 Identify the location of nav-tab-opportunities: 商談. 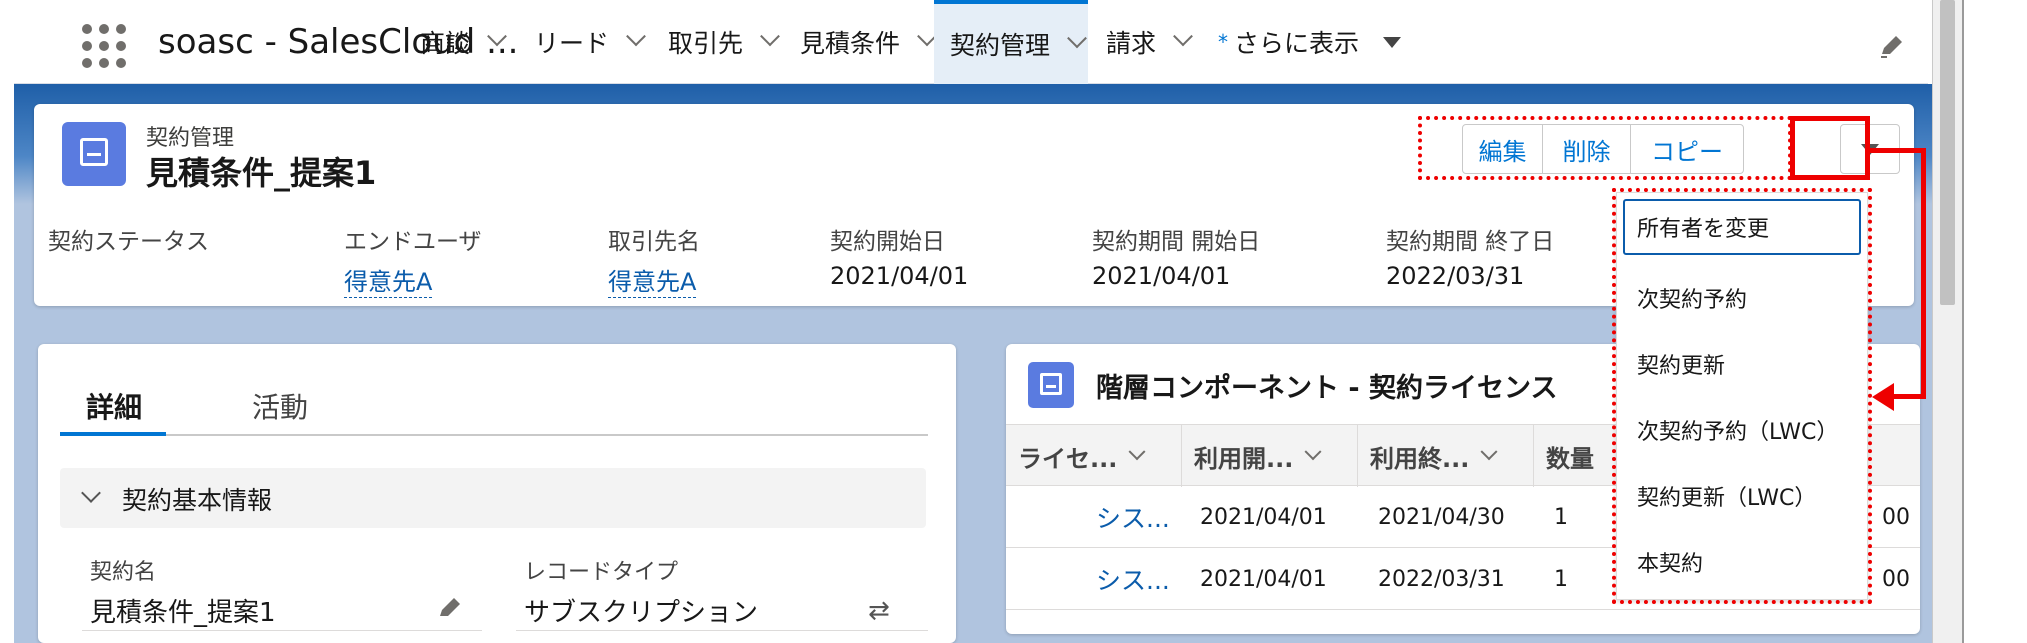
(463, 42).